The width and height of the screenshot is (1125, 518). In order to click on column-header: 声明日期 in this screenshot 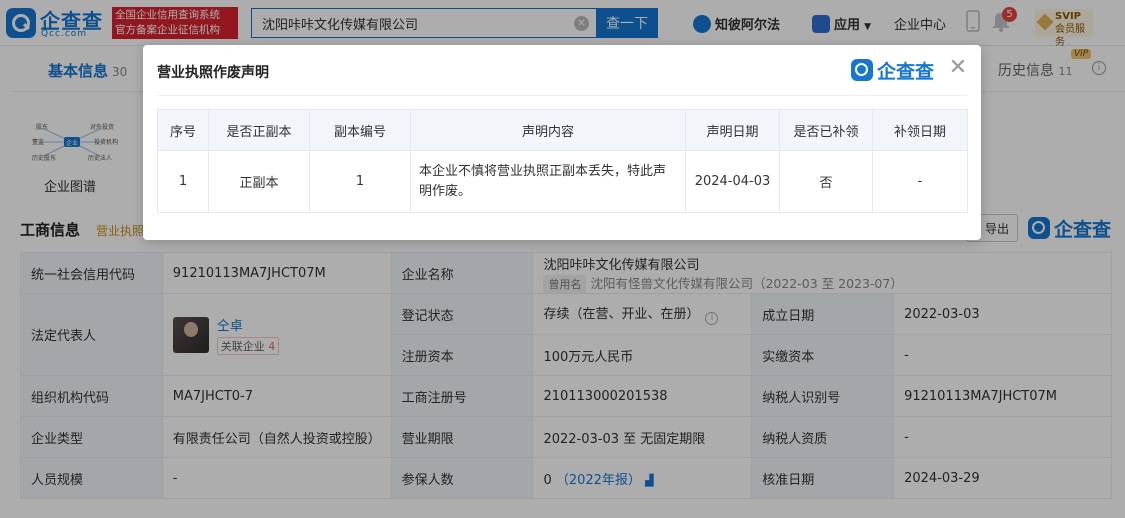, I will do `click(732, 130)`.